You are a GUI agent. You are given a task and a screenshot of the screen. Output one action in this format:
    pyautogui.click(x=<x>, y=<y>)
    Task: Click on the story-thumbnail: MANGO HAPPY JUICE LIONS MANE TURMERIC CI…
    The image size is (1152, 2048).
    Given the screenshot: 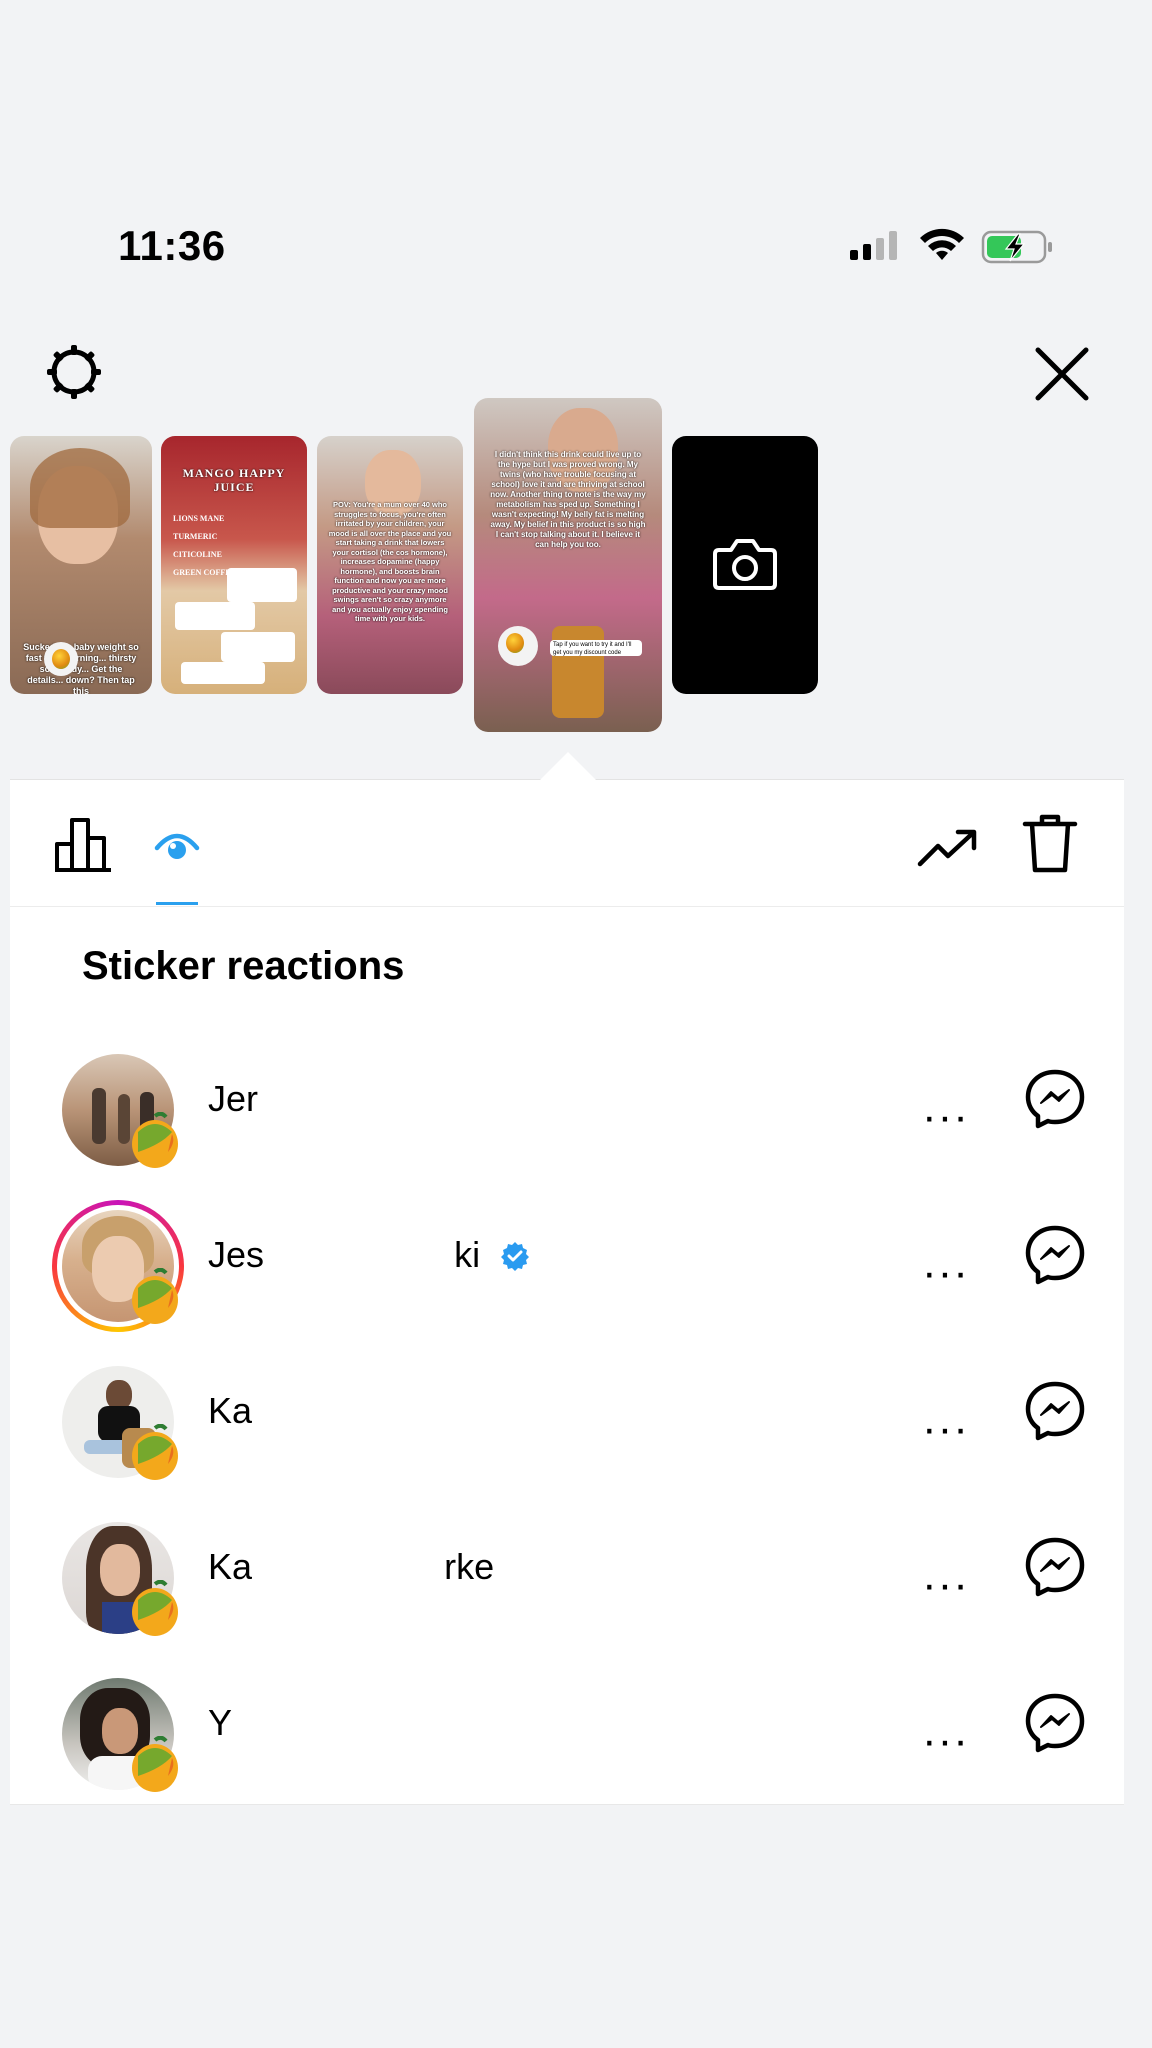 What is the action you would take?
    pyautogui.click(x=234, y=565)
    